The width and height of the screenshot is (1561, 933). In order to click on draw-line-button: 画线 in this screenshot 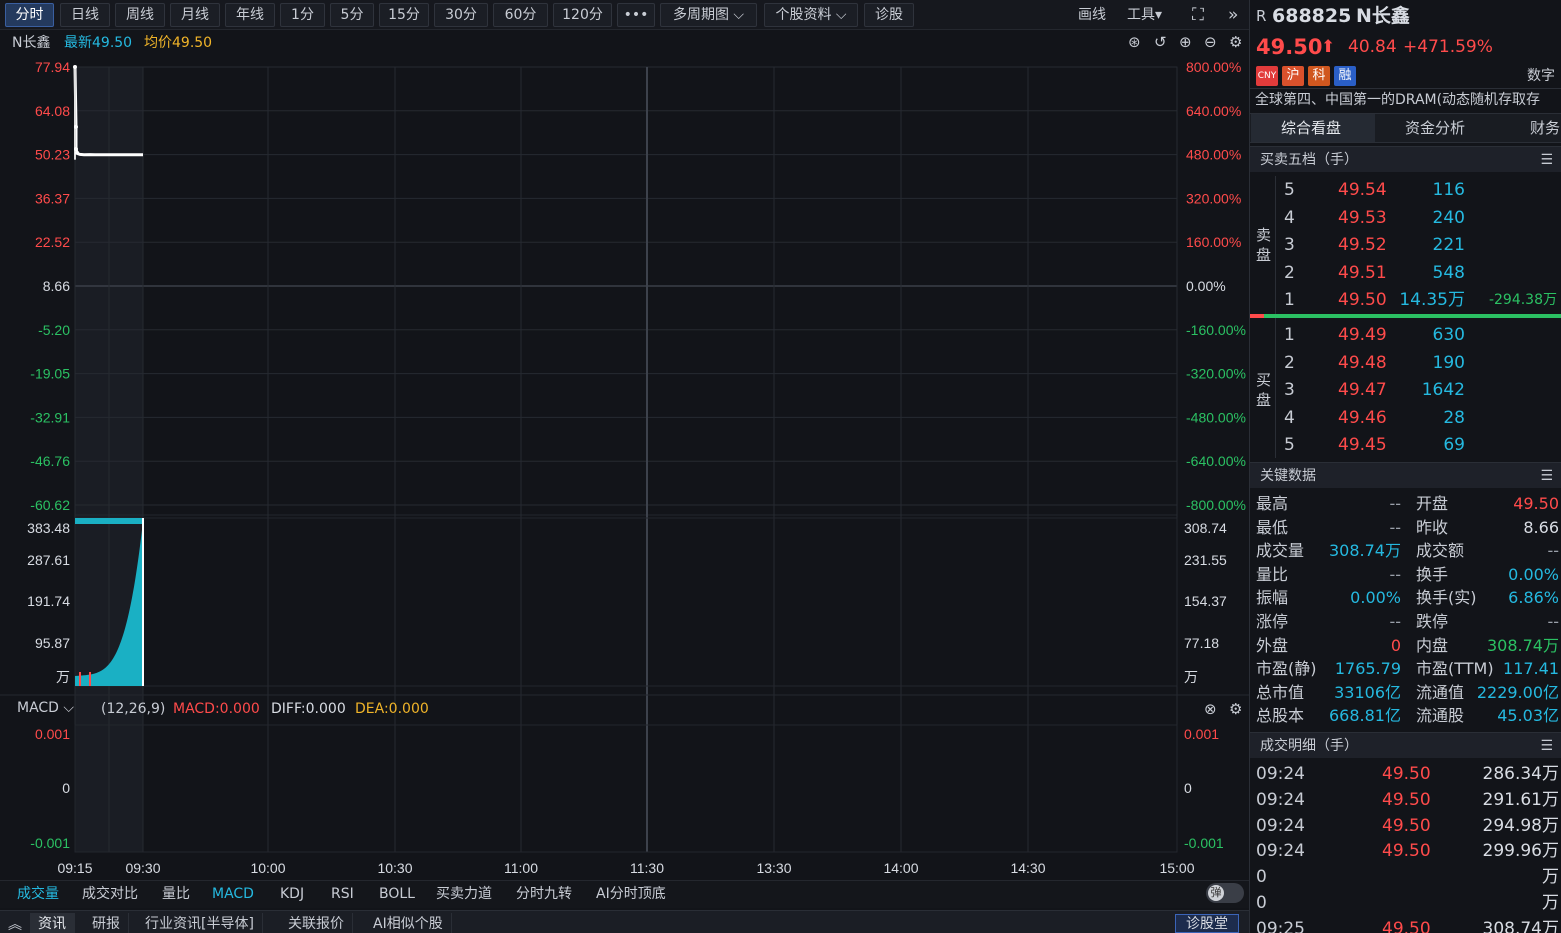, I will do `click(1092, 15)`.